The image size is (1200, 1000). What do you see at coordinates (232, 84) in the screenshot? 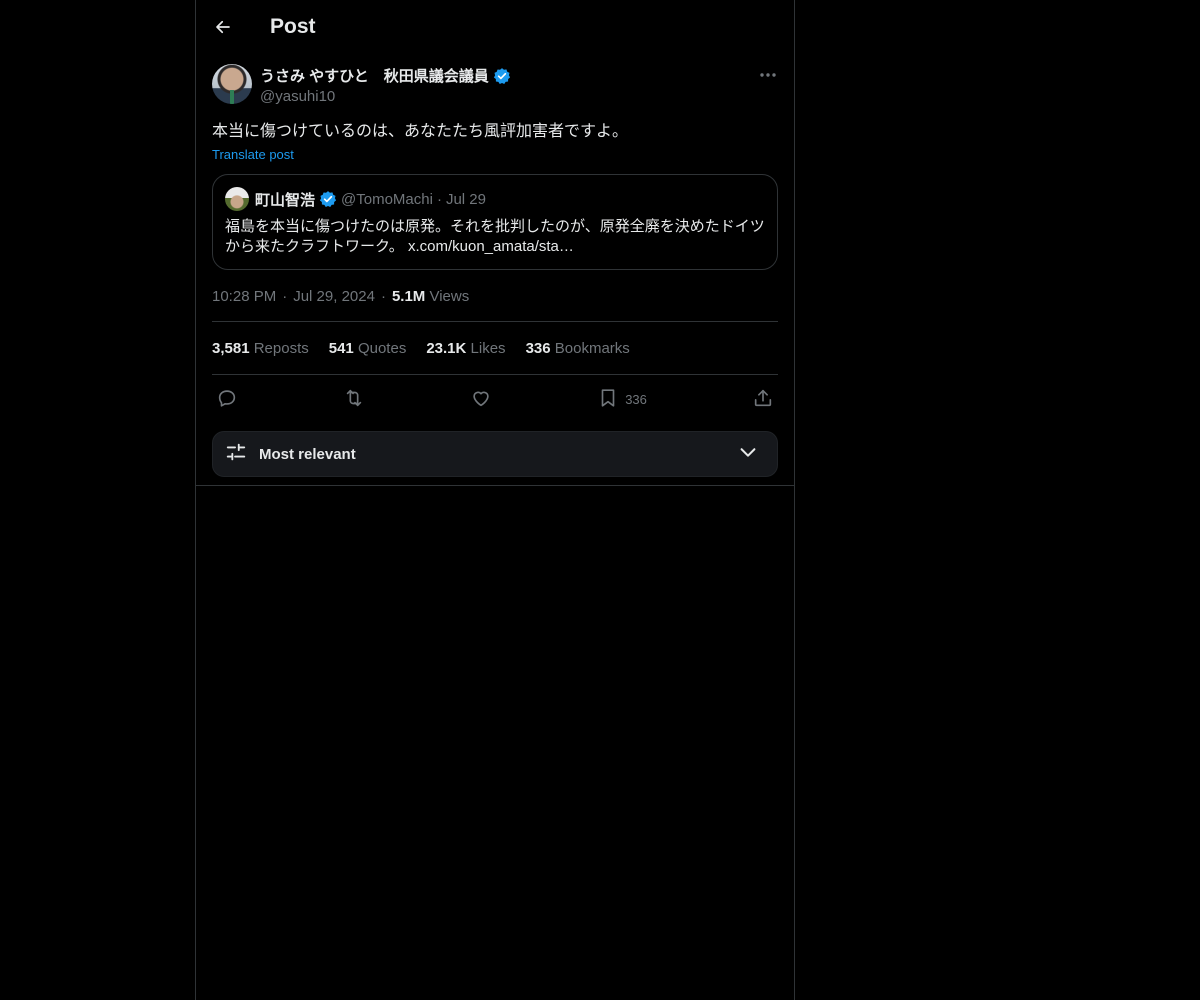
I see `avatar` at bounding box center [232, 84].